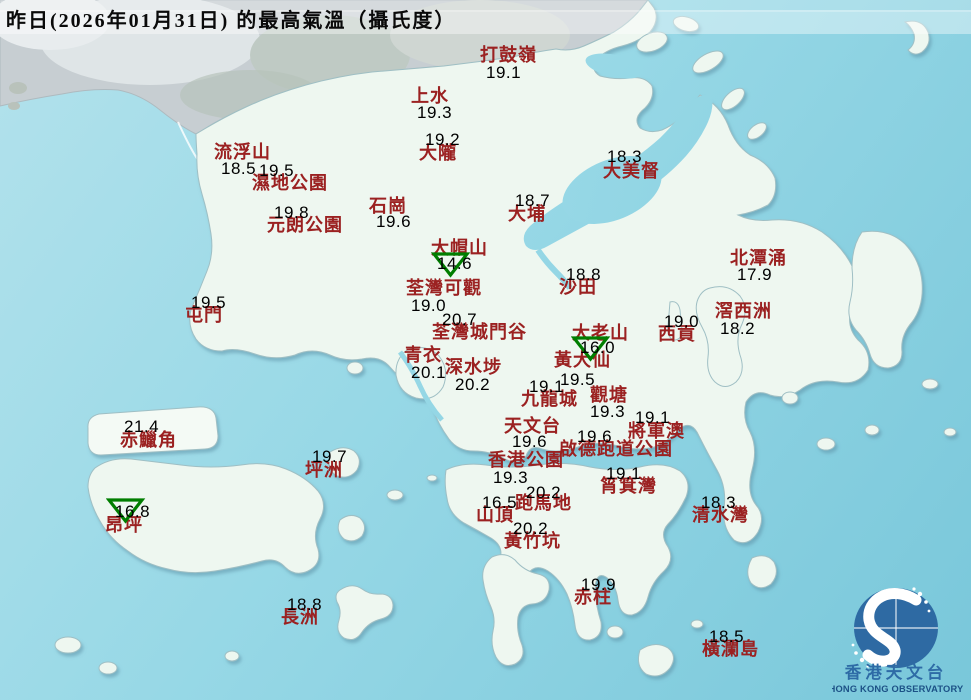 The height and width of the screenshot is (700, 971). I want to click on station-temp-value: 20.1, so click(429, 372).